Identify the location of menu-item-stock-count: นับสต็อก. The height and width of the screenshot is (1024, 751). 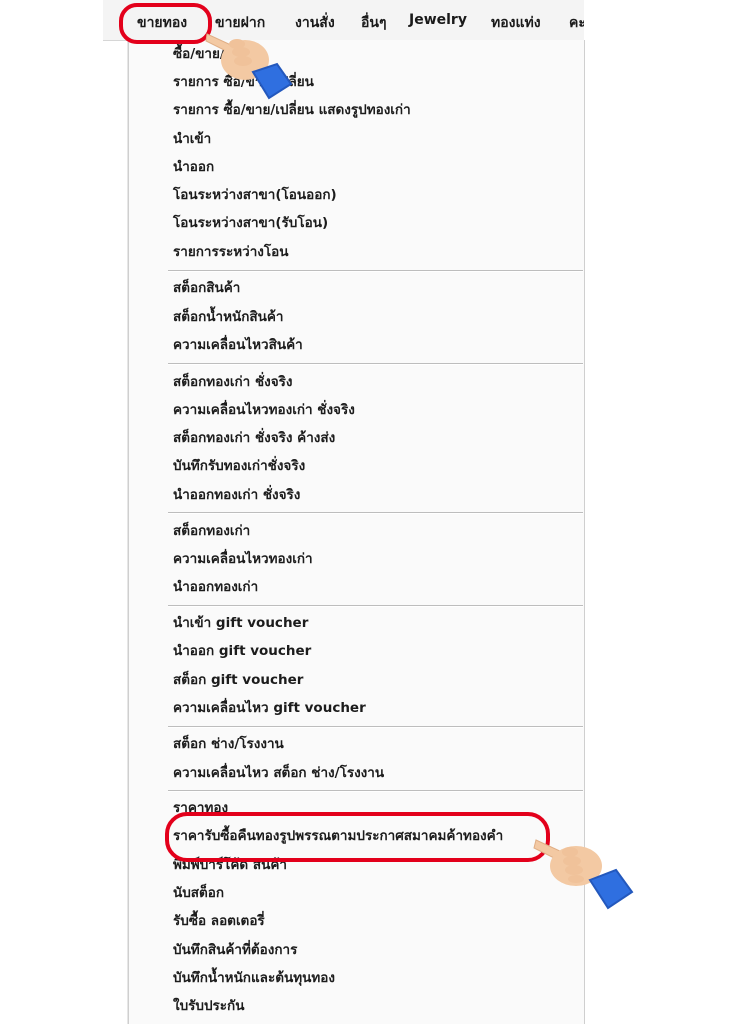
(198, 893).